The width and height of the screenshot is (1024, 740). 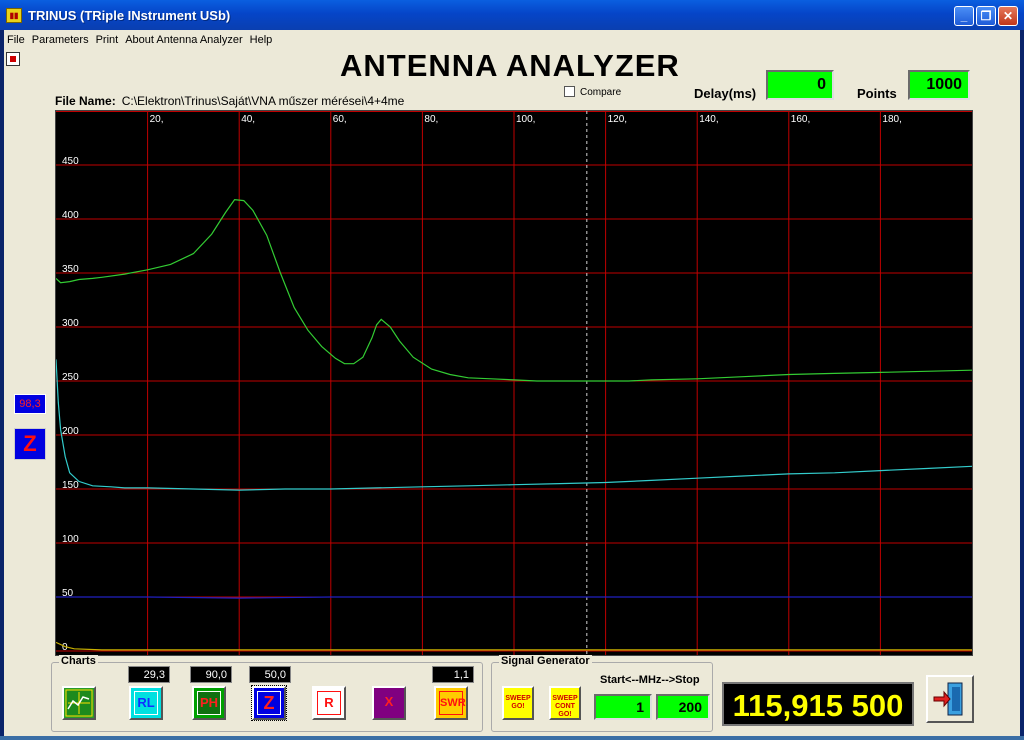 What do you see at coordinates (800, 85) in the screenshot?
I see `delay-field: 0` at bounding box center [800, 85].